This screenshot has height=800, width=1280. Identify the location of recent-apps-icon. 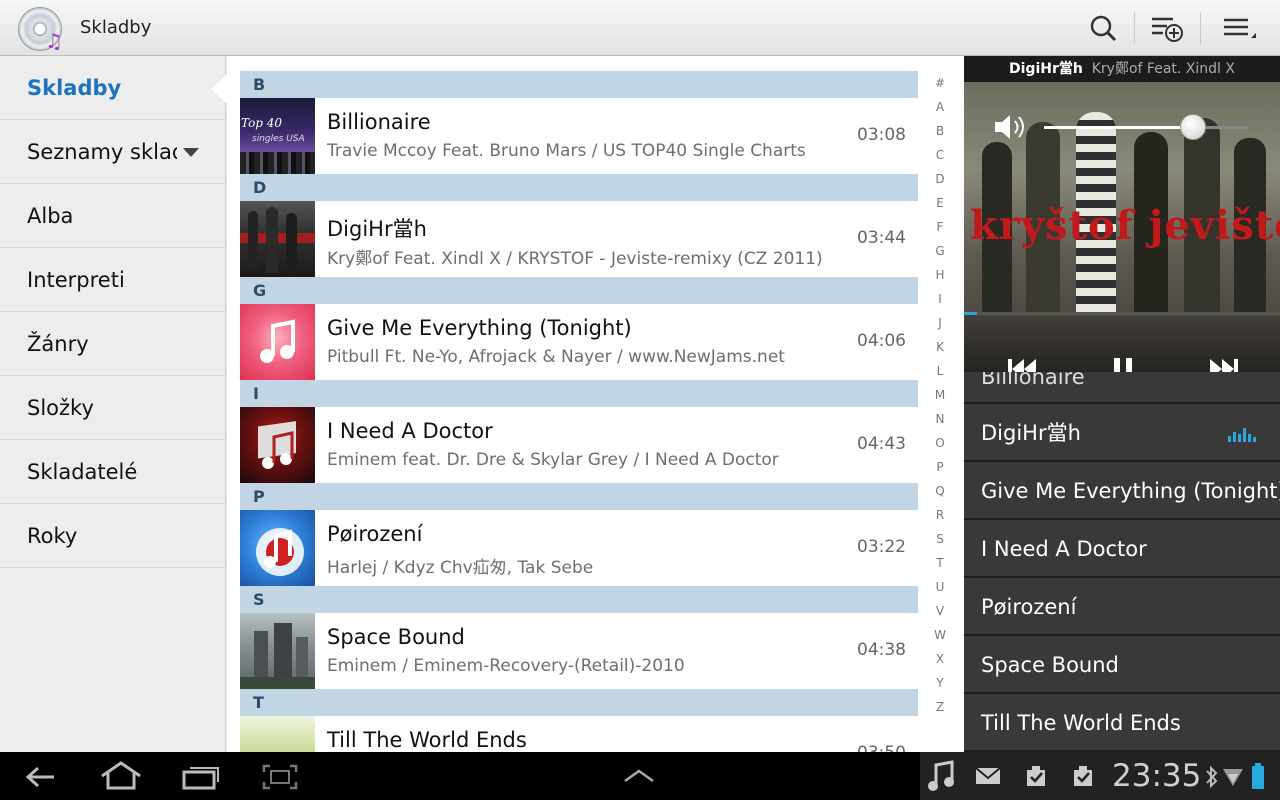
(201, 777).